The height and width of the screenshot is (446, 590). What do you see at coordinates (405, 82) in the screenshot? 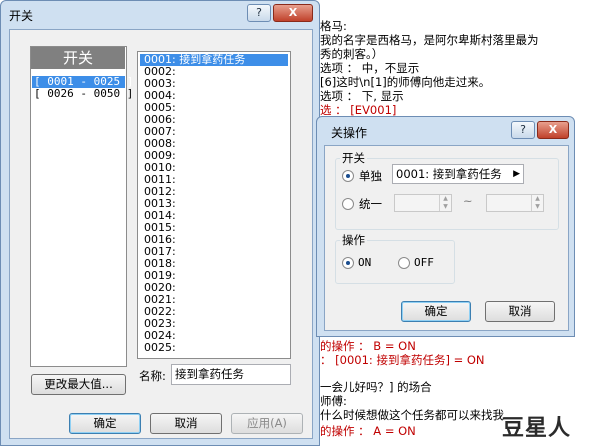
I see `editor-line: [6]这时\n[1]的师傅向他走过来。` at bounding box center [405, 82].